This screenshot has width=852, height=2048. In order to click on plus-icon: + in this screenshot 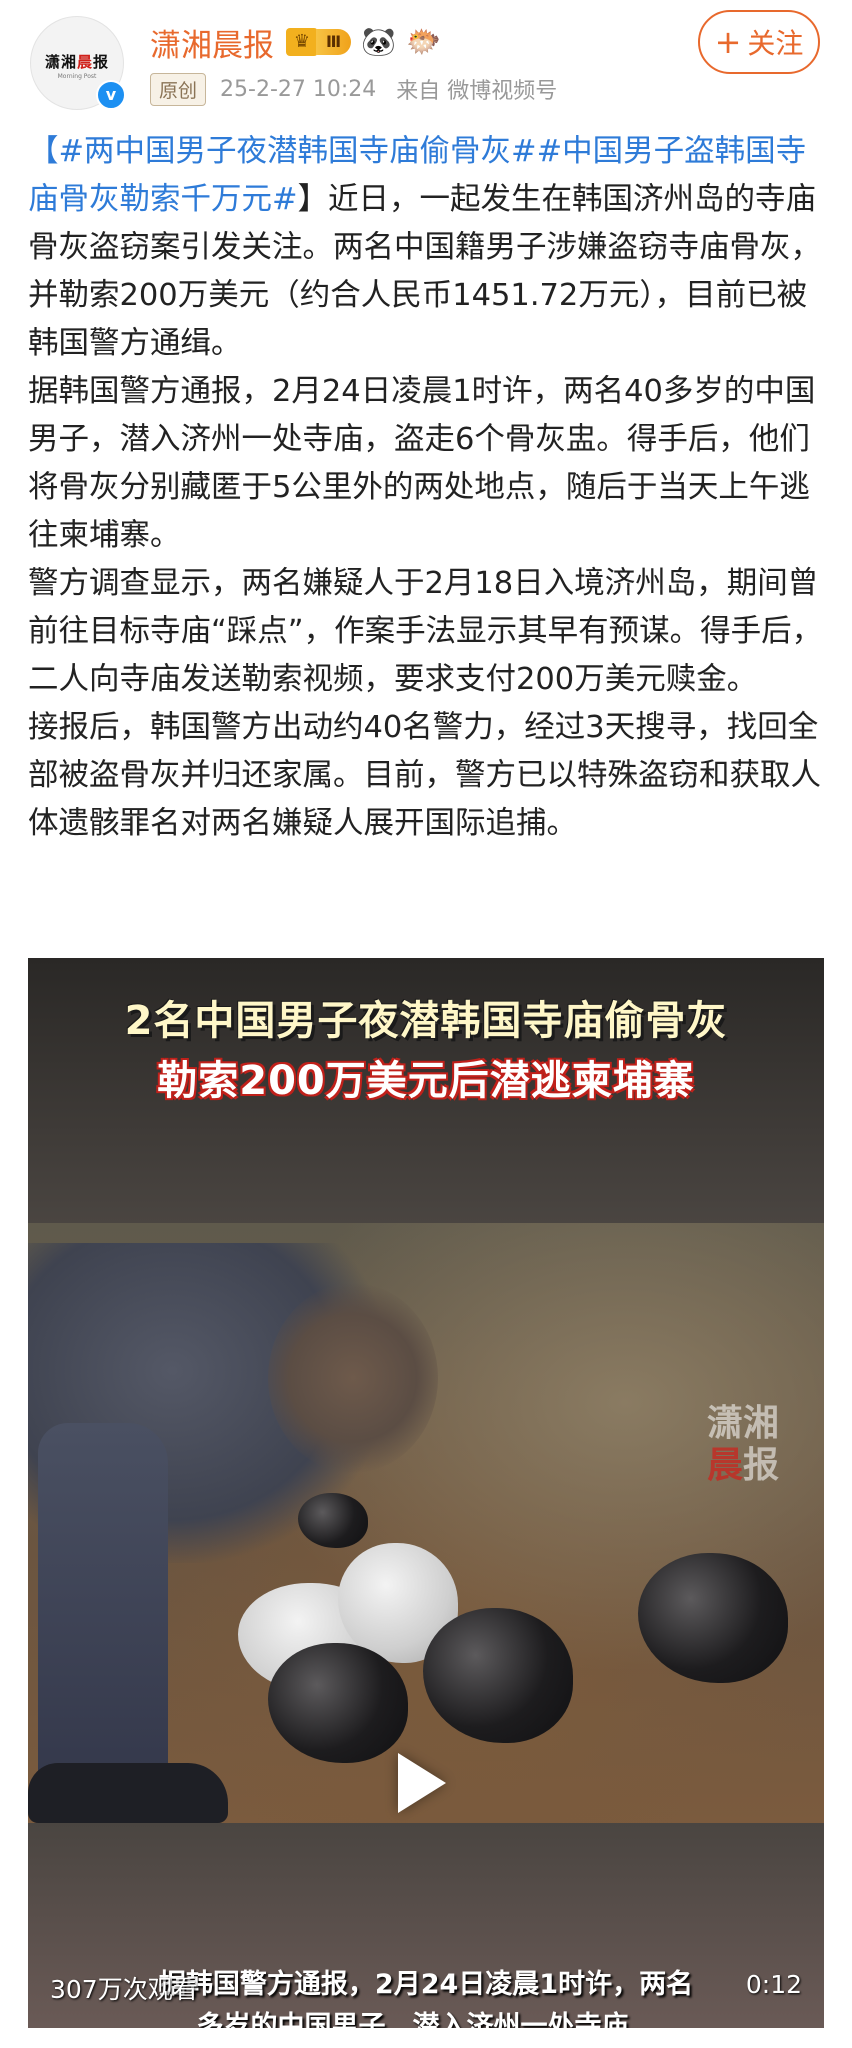, I will do `click(728, 42)`.